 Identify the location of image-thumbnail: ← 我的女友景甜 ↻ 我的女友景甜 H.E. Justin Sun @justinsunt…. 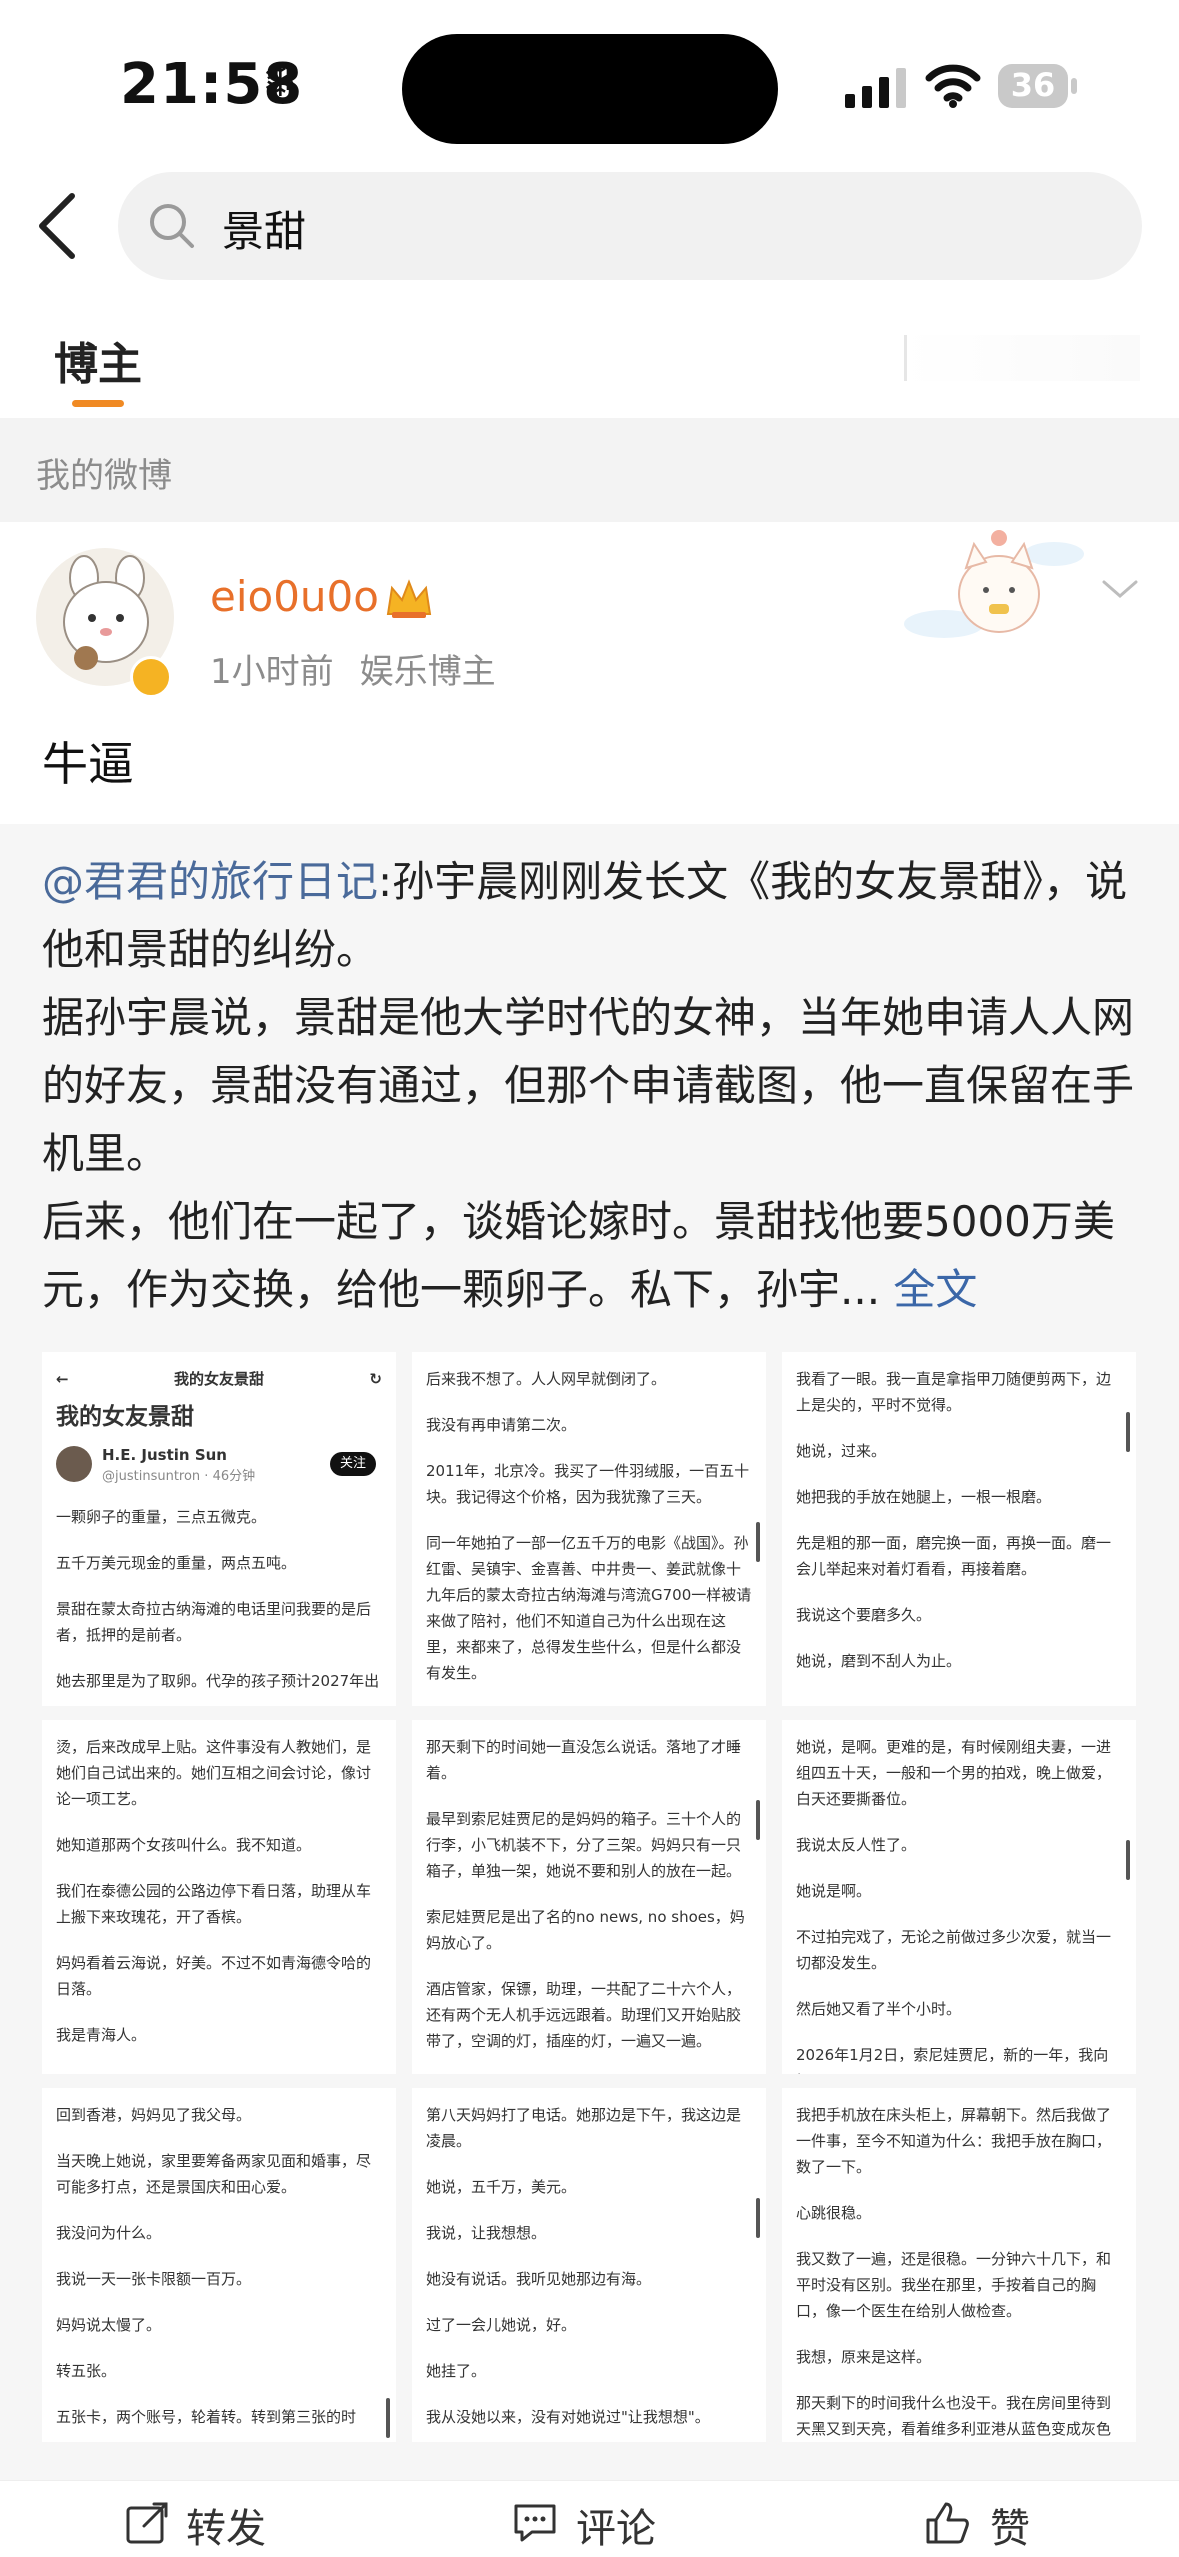
(219, 1529).